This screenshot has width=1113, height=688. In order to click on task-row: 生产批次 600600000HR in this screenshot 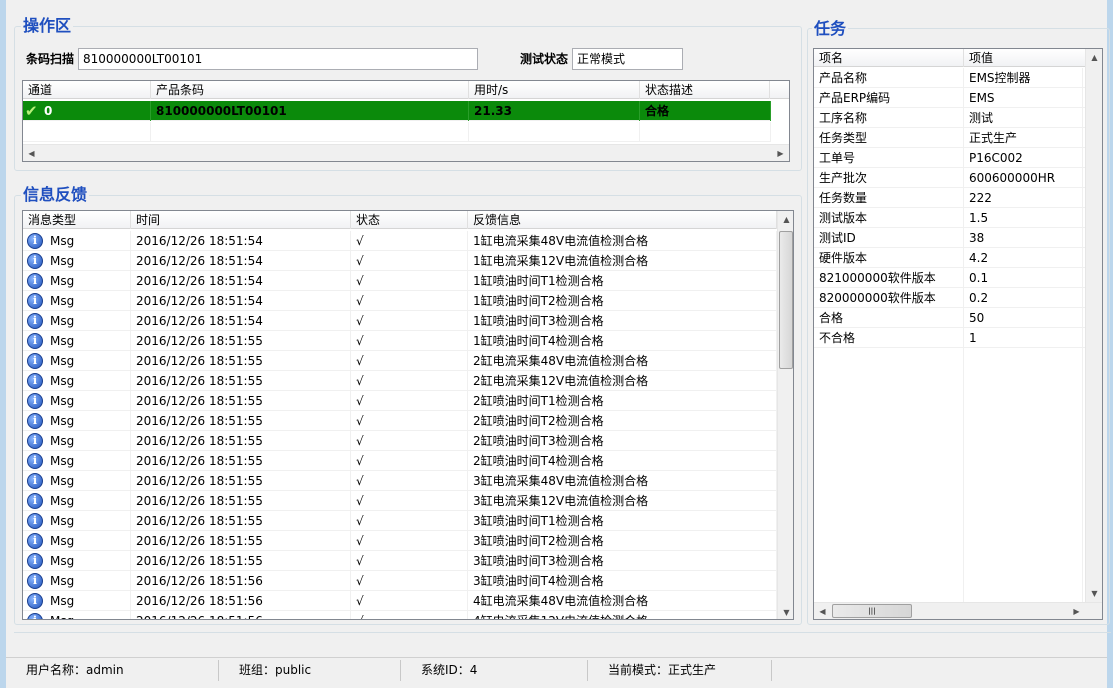, I will do `click(950, 178)`.